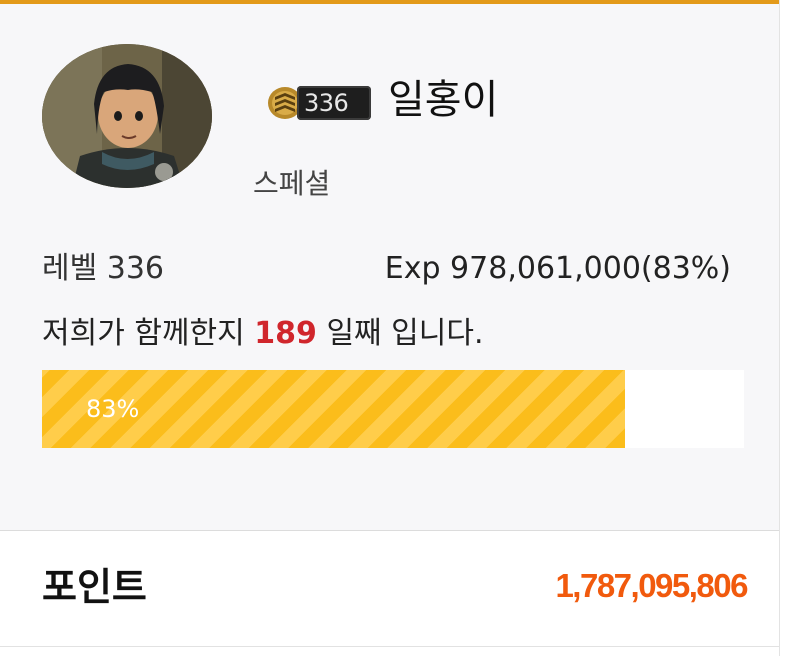  I want to click on points-label: 포인트, so click(94, 587).